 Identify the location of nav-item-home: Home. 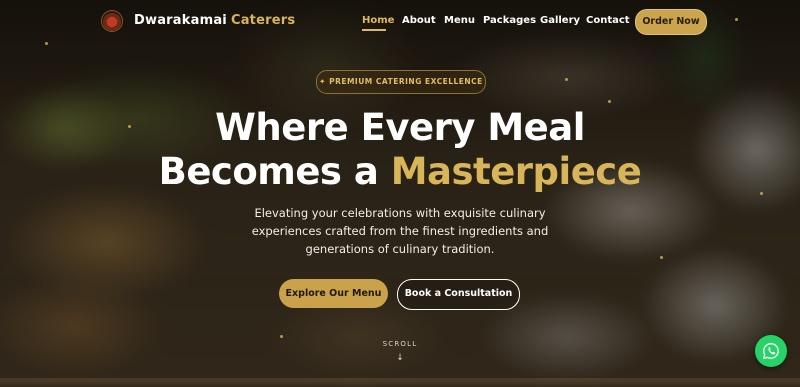
(378, 20).